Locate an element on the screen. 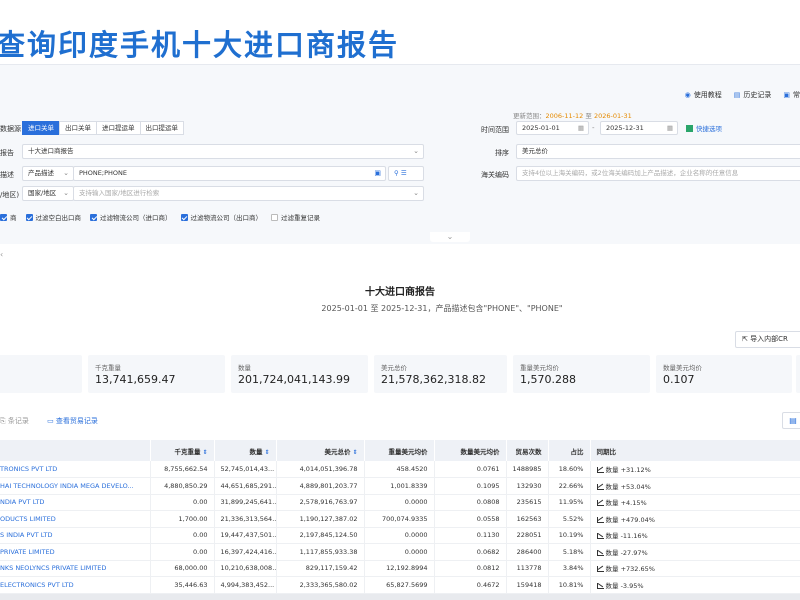 The image size is (800, 600). export-crm-button: ⇱ 导入内部CR is located at coordinates (767, 339).